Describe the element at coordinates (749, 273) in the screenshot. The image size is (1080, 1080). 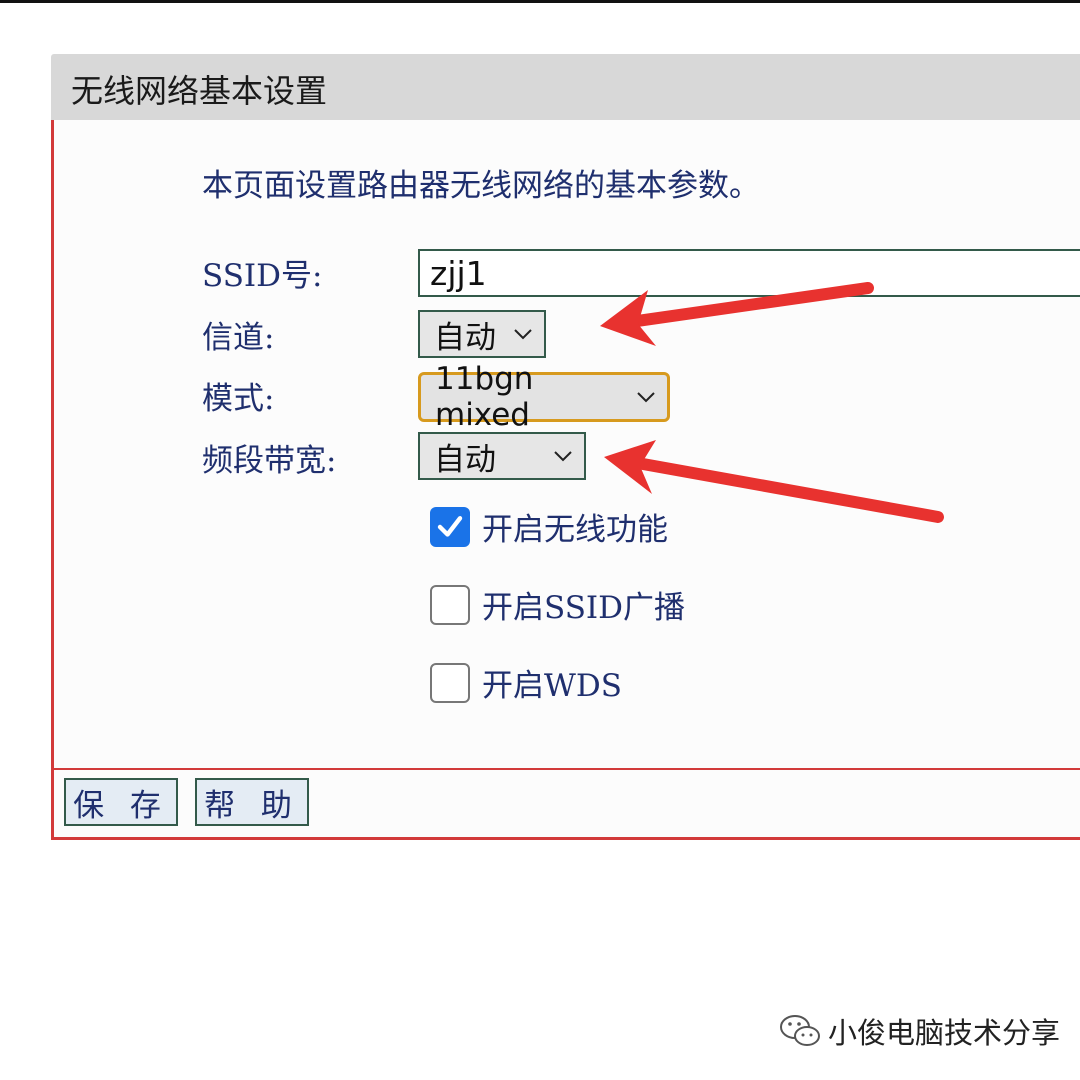
I see `ssid-input` at that location.